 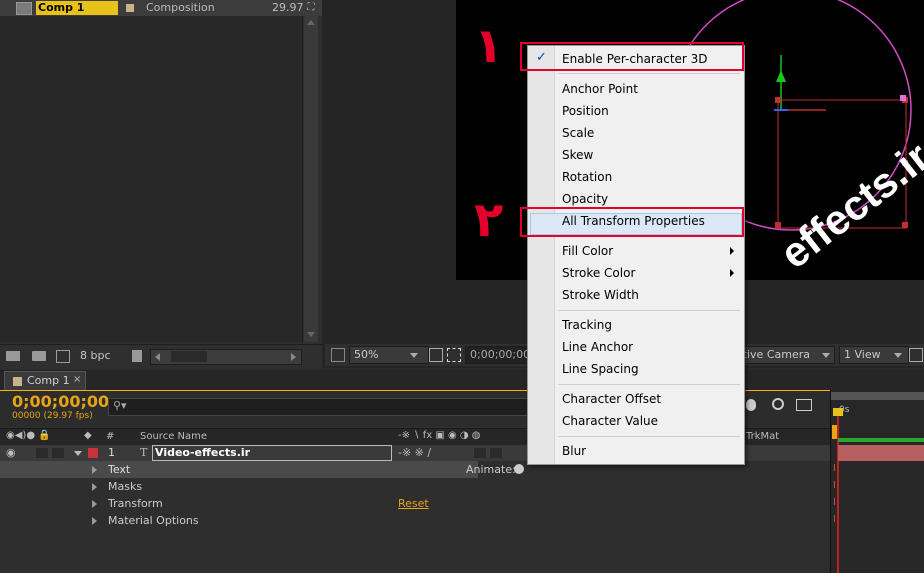 I want to click on folder-icon, so click(x=39, y=356).